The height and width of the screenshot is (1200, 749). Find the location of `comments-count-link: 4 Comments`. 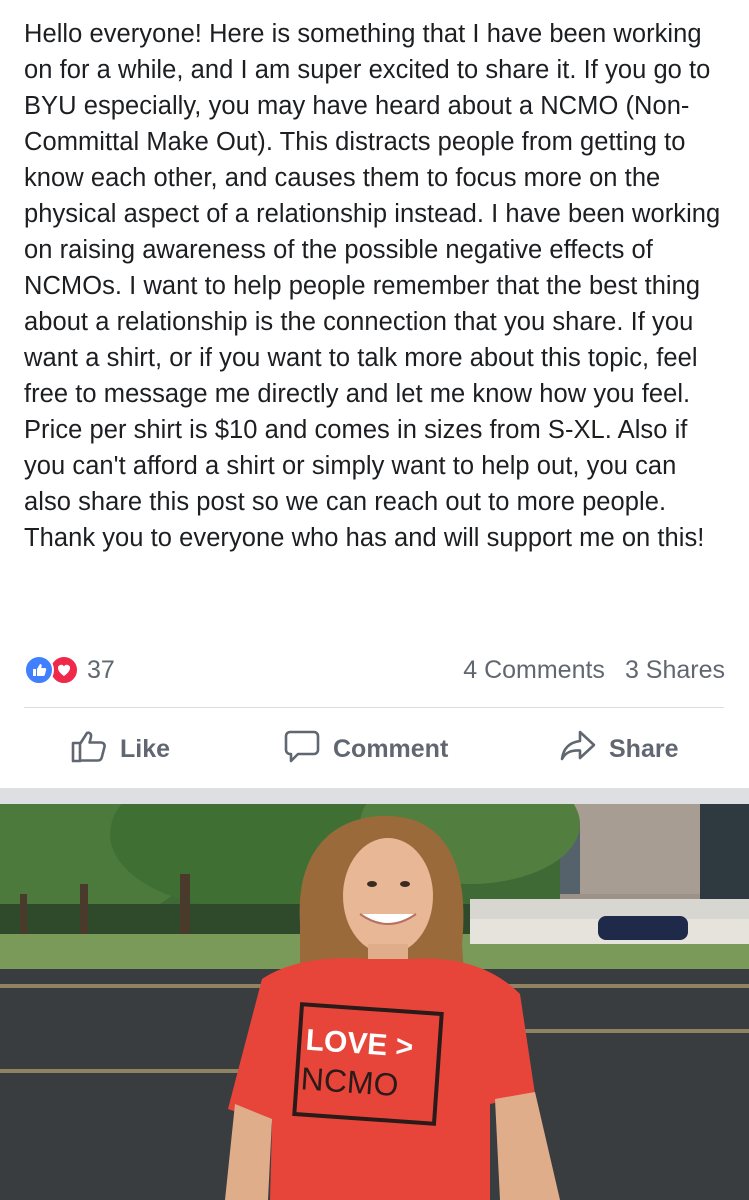

comments-count-link: 4 Comments is located at coordinates (534, 670).